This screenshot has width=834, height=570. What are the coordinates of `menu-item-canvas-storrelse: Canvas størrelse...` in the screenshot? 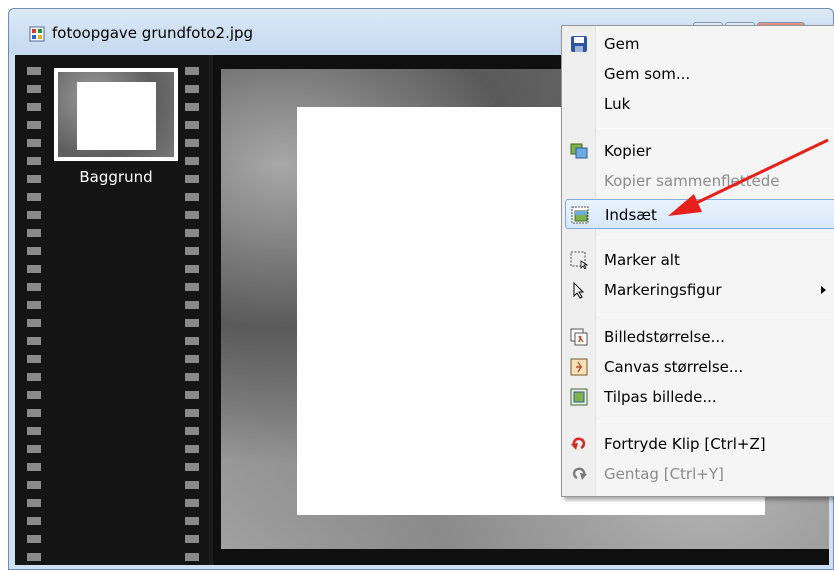 It's located at (699, 367).